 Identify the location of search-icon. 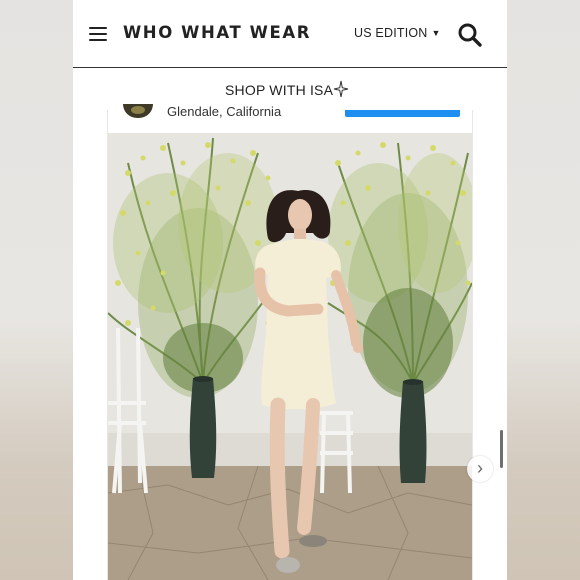
(470, 35).